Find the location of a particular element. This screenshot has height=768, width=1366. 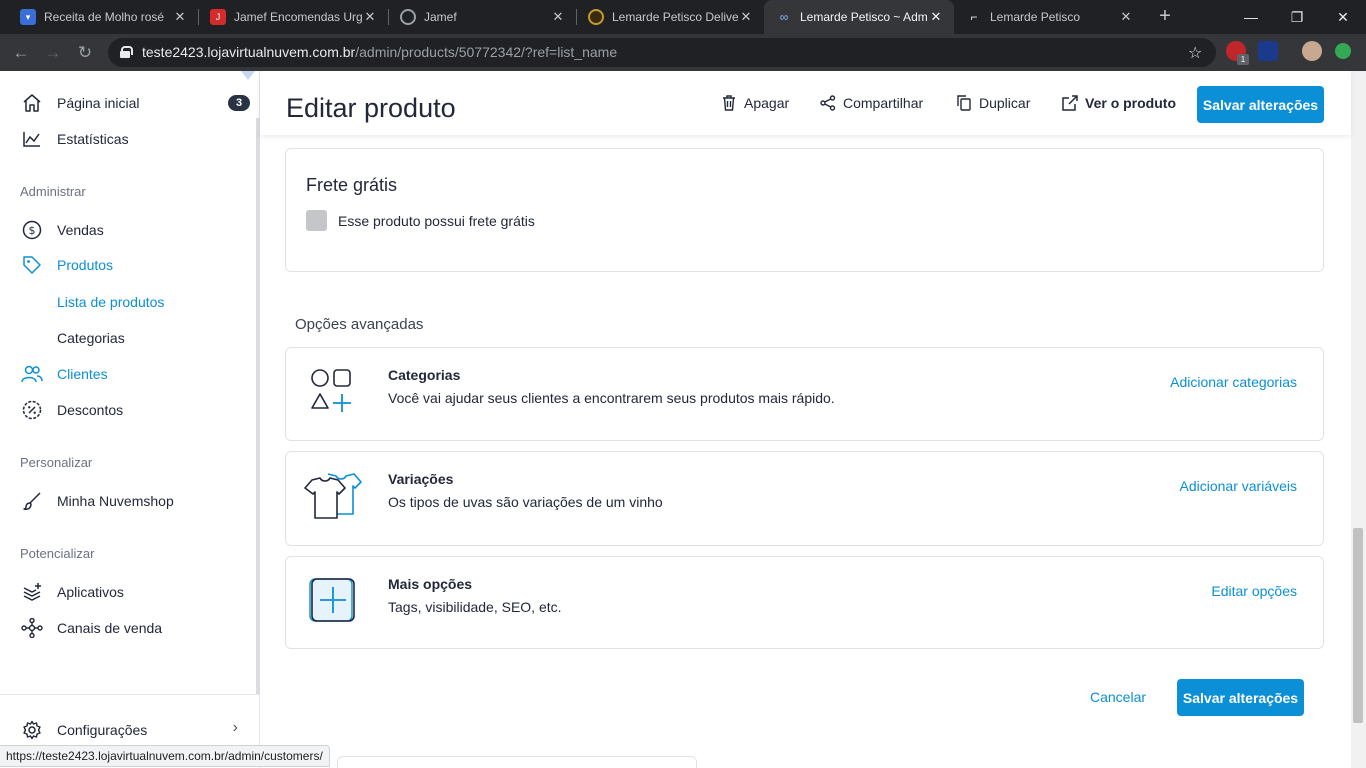

bookmark-star-icon: ☆ is located at coordinates (1195, 53).